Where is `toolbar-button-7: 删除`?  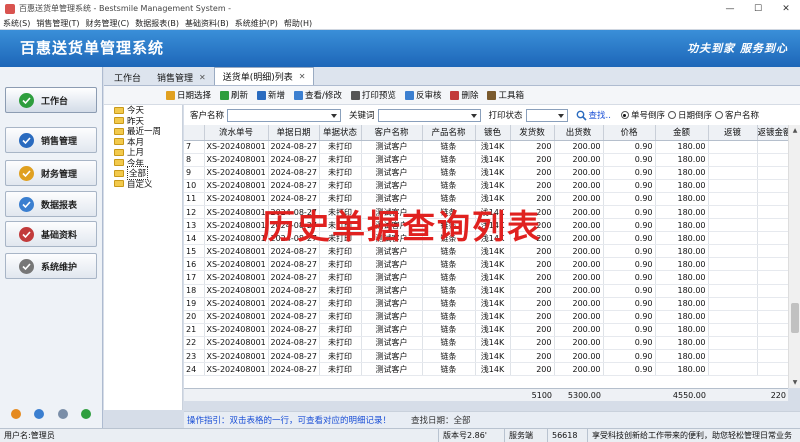
toolbar-button-7: 删除 is located at coordinates (464, 95).